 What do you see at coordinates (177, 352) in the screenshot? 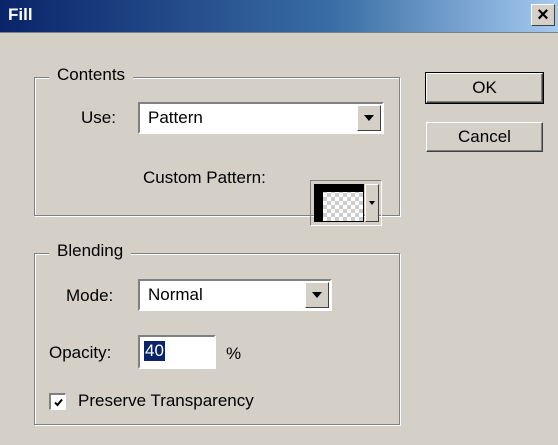
I see `opacity-input: 40` at bounding box center [177, 352].